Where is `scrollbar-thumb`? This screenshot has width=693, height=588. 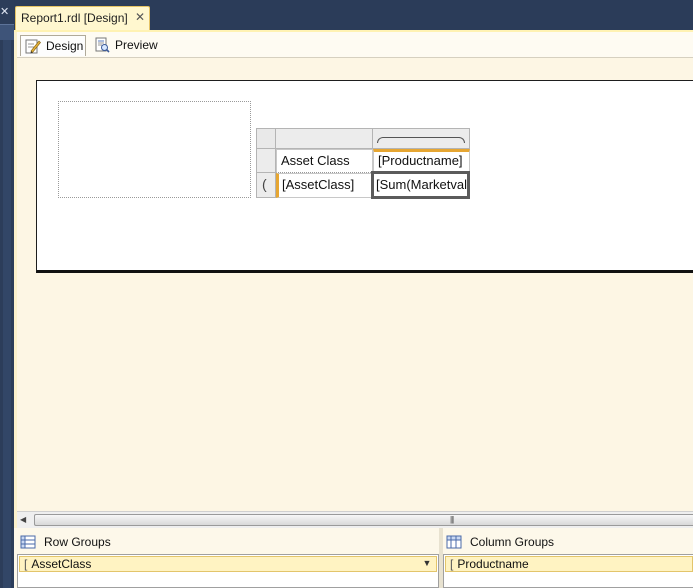 scrollbar-thumb is located at coordinates (363, 520).